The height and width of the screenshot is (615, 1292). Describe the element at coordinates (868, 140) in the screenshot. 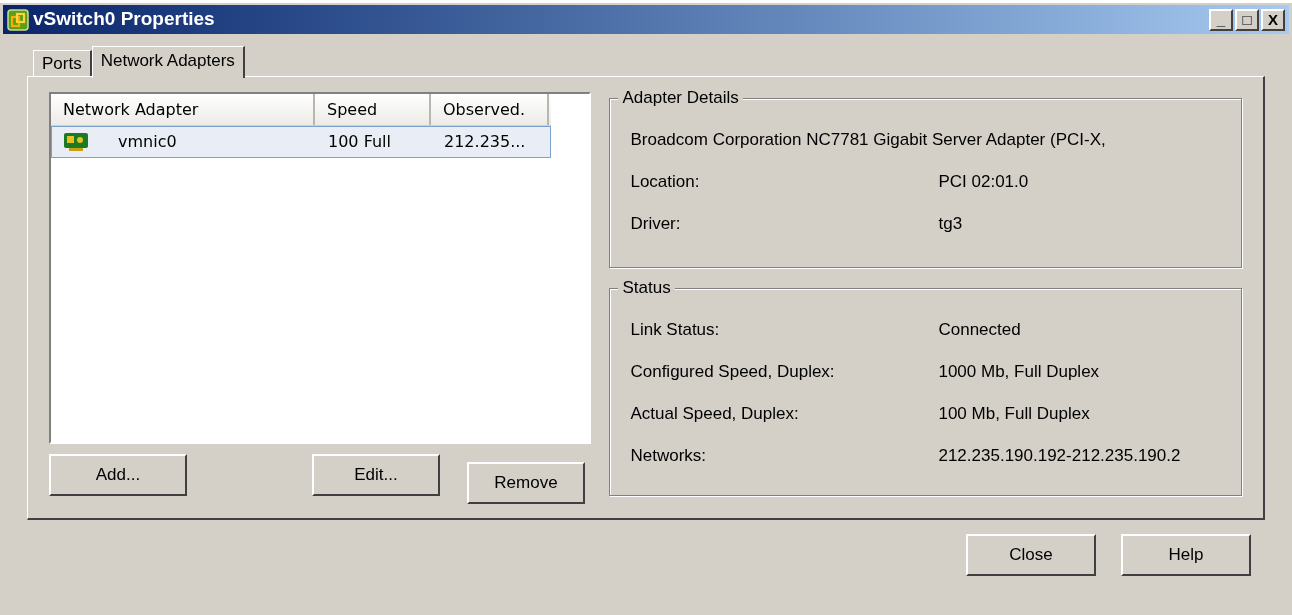

I see `adapter-description: Broadcom Corporation NC7781 Gigabit Server Adapter (PCI-X,` at that location.